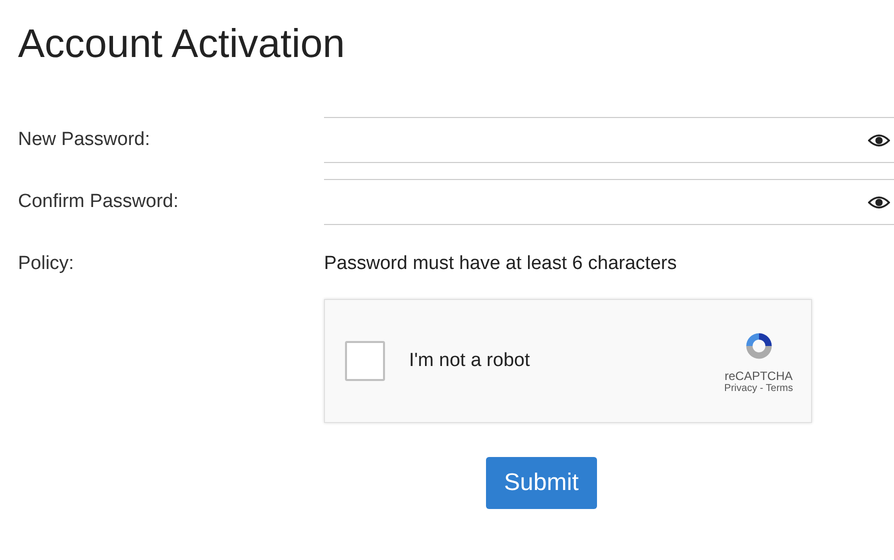 This screenshot has height=560, width=894. What do you see at coordinates (182, 44) in the screenshot?
I see `page-title: Account Activation` at bounding box center [182, 44].